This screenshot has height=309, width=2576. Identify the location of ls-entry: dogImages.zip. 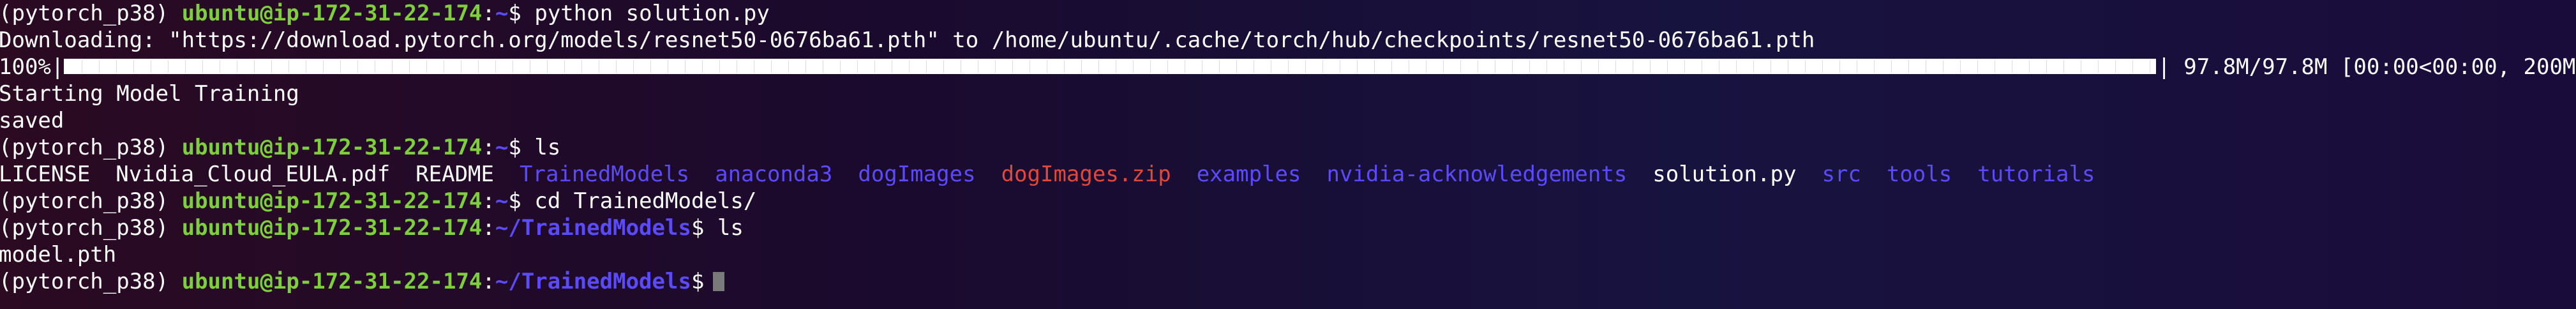
(1086, 175).